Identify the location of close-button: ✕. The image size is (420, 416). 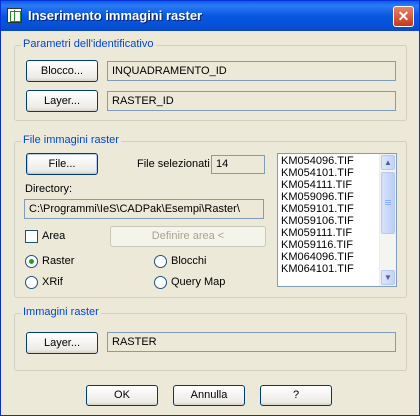
(403, 16).